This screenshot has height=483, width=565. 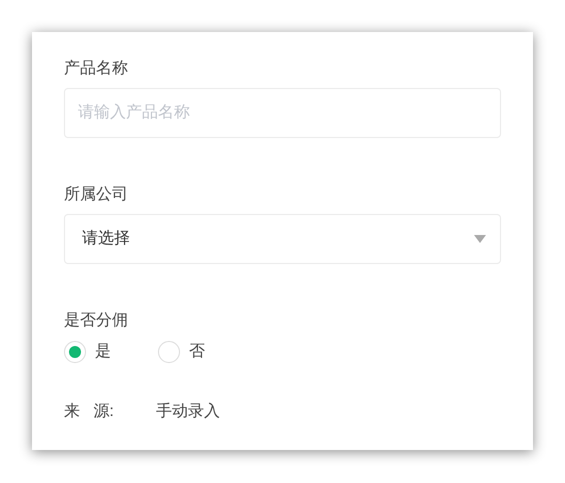 I want to click on field-label: 所属公司, so click(x=96, y=195).